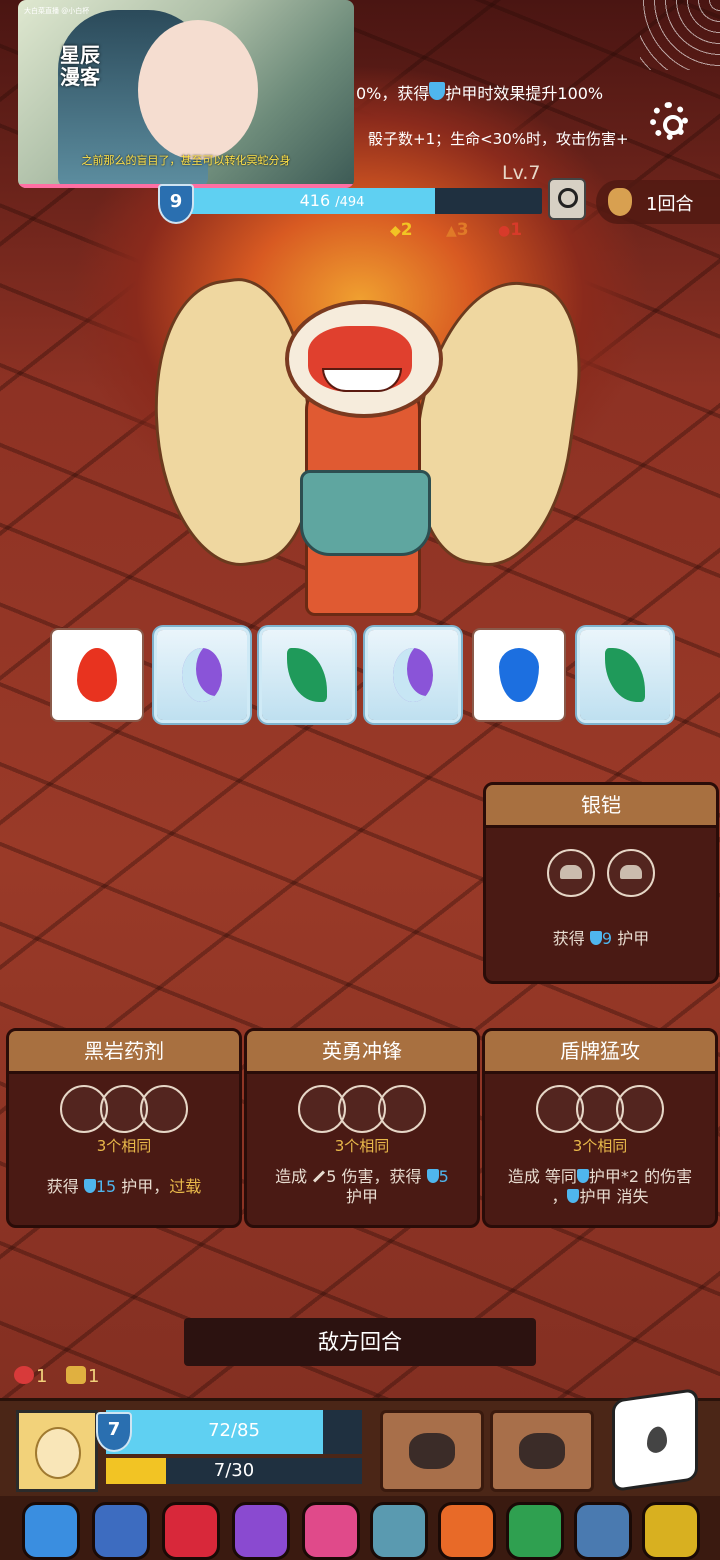 Image resolution: width=720 pixels, height=1560 pixels. I want to click on settings-gear-icon, so click(669, 121).